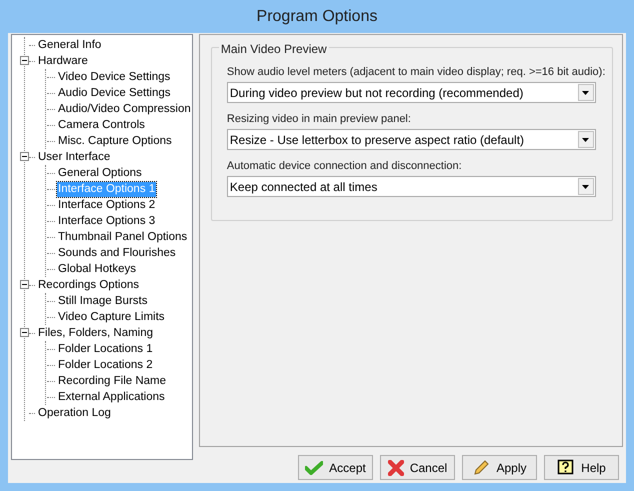 This screenshot has width=634, height=491. What do you see at coordinates (112, 381) in the screenshot?
I see `tree-item: Recording File Name` at bounding box center [112, 381].